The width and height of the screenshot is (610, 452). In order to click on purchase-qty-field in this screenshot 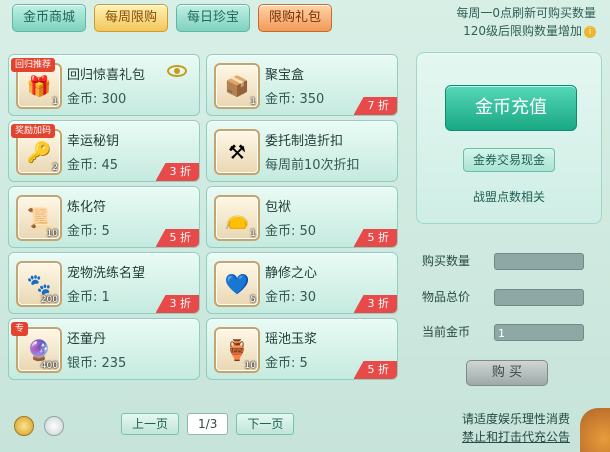, I will do `click(539, 261)`.